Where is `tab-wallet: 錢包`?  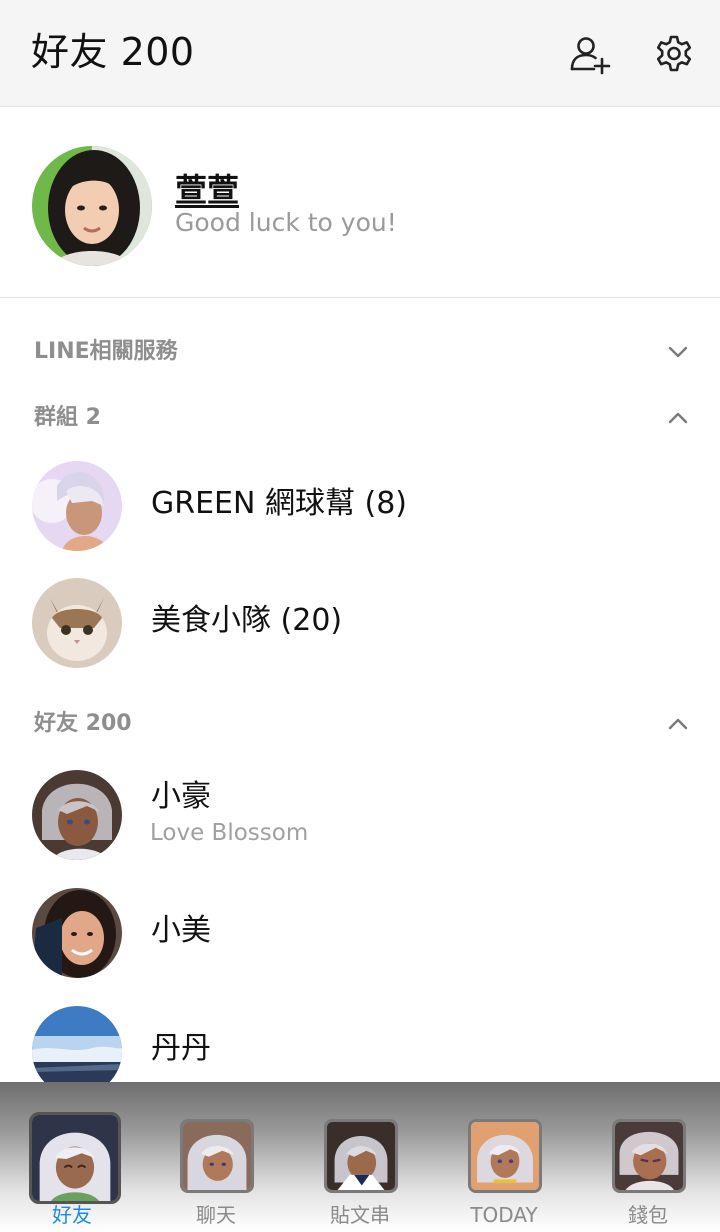 tab-wallet: 錢包 is located at coordinates (648, 1157).